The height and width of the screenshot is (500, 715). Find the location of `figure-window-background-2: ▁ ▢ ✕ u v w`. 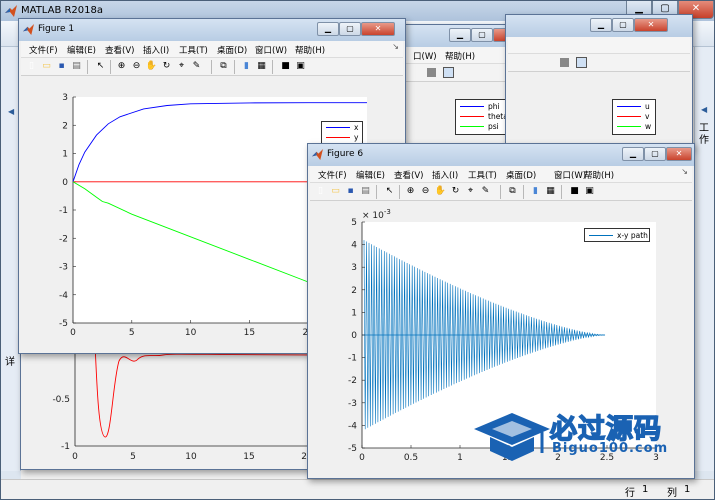

figure-window-background-2: ▁ ▢ ✕ u v w is located at coordinates (599, 81).